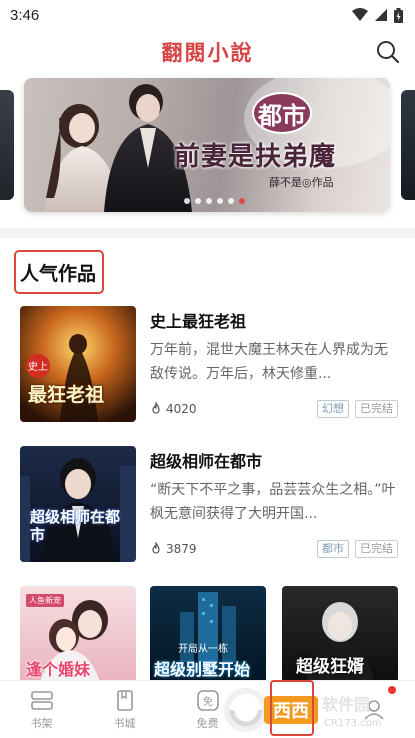 The image size is (415, 738). What do you see at coordinates (360, 14) in the screenshot?
I see `wifi-icon` at bounding box center [360, 14].